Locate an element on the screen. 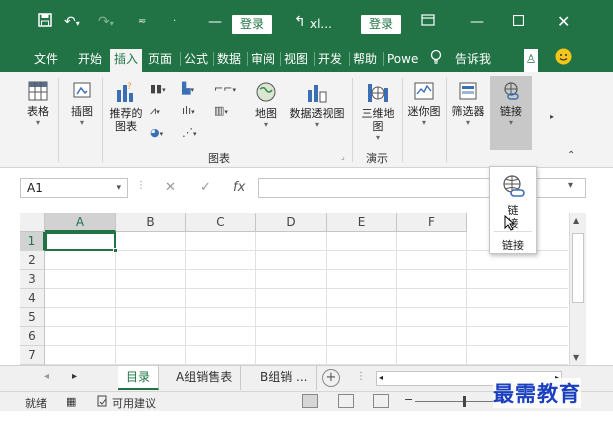  maximize-window-icon is located at coordinates (518, 22).